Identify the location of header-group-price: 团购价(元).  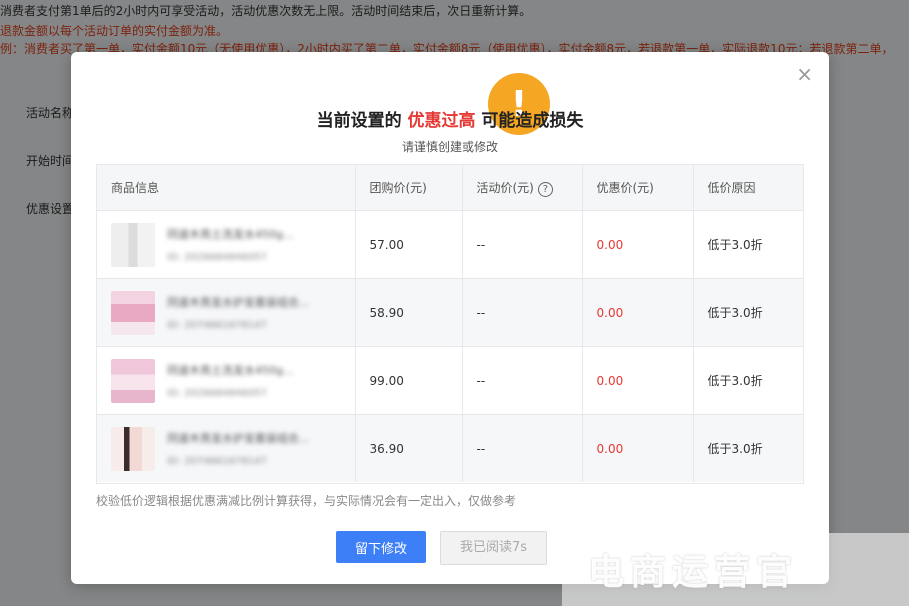
(409, 188).